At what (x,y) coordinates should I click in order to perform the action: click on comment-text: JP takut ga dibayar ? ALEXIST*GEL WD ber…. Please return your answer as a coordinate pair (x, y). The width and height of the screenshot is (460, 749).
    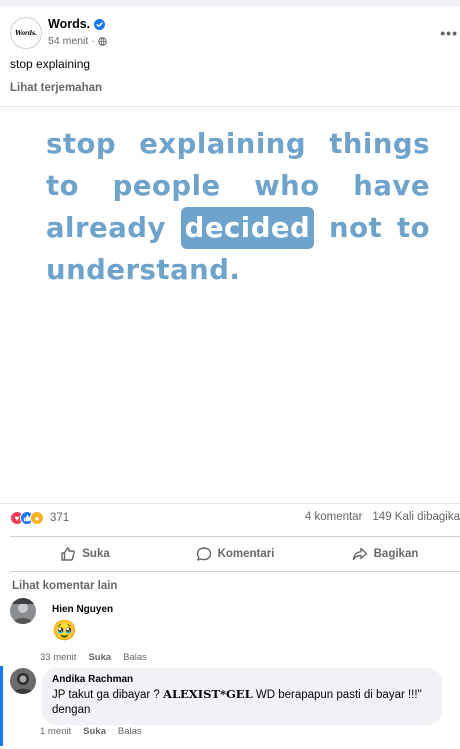
    Looking at the image, I should click on (242, 695).